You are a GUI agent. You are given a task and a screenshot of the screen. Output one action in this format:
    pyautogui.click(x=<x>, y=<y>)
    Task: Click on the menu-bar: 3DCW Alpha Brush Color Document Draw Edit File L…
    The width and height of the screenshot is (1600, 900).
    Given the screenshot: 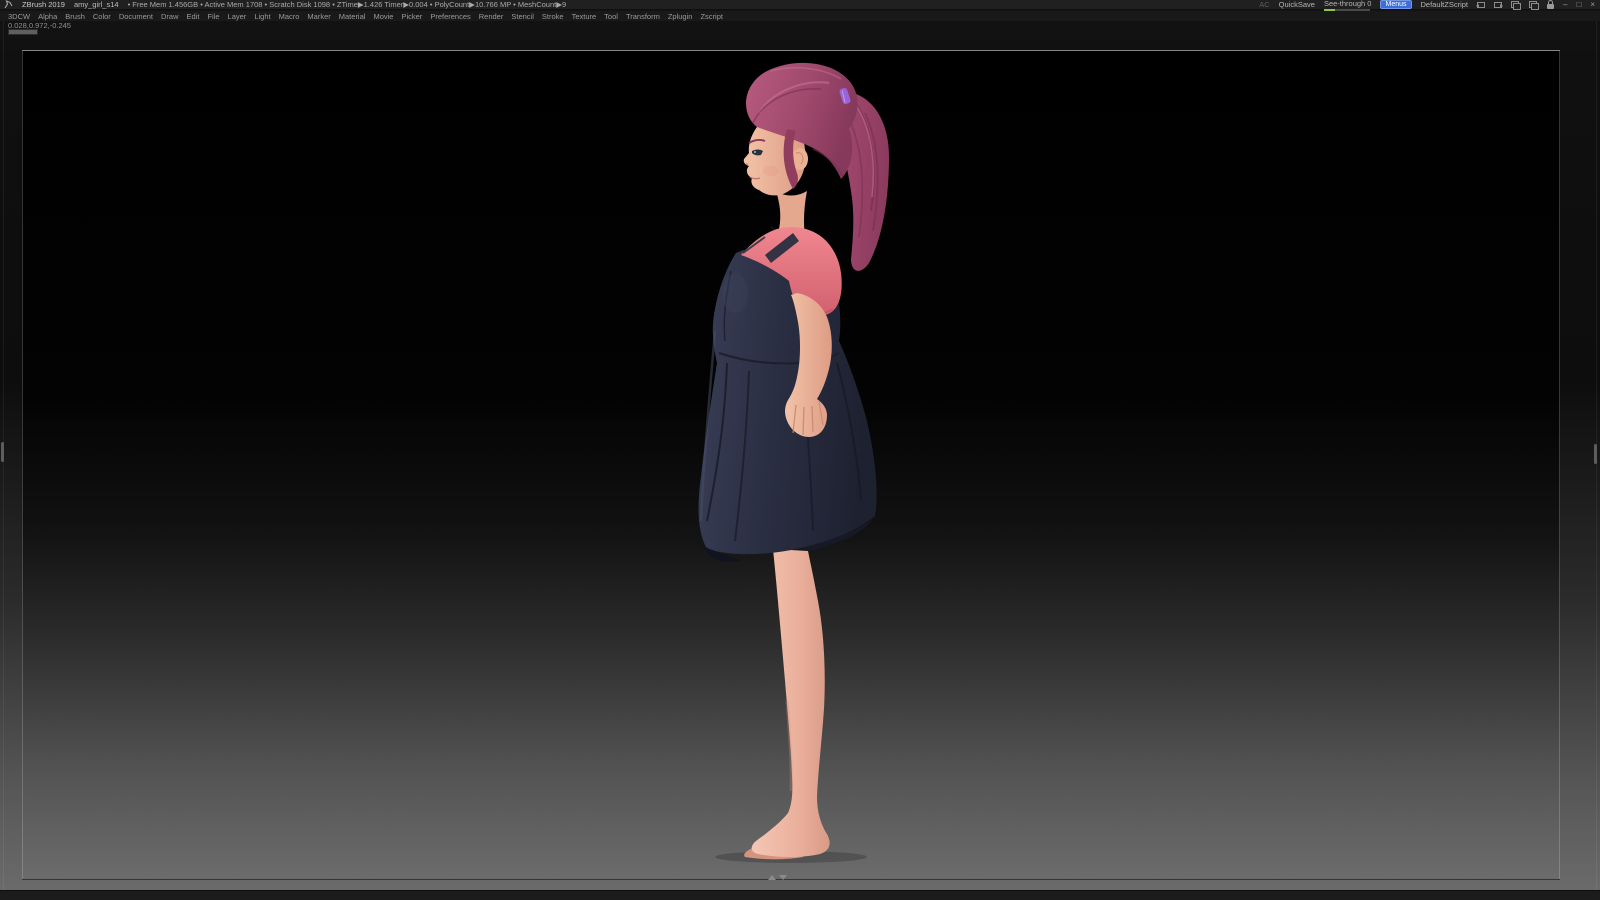 What is the action you would take?
    pyautogui.click(x=800, y=16)
    